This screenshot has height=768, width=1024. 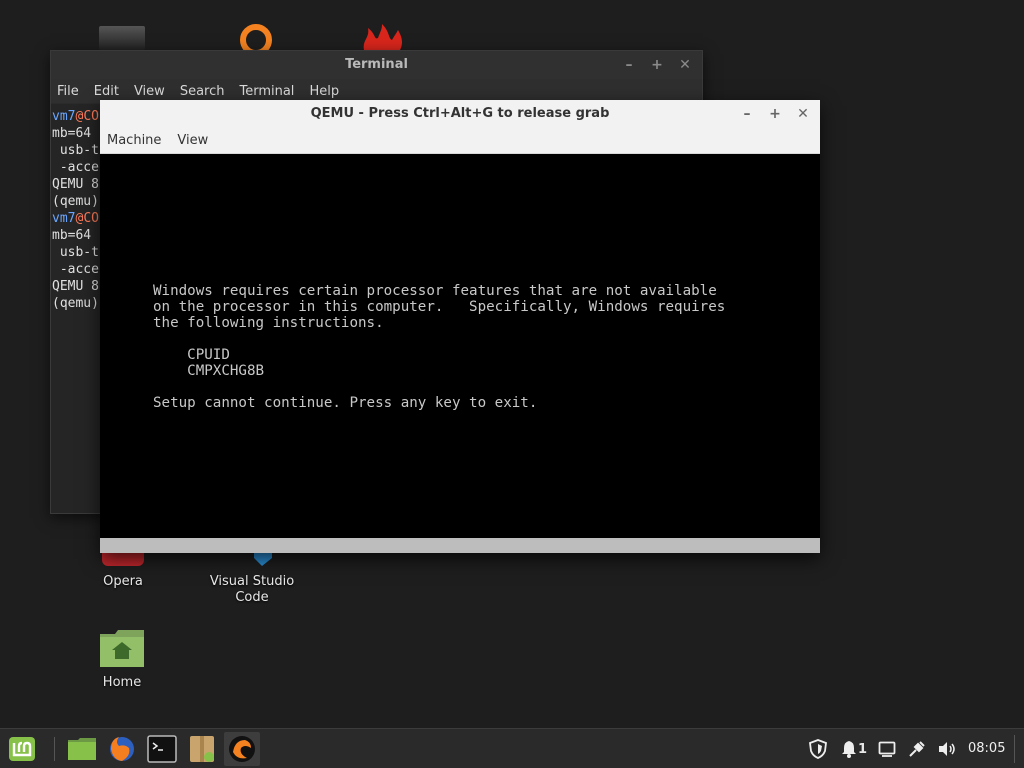 I want to click on taskbar-archive-manager, so click(x=202, y=749).